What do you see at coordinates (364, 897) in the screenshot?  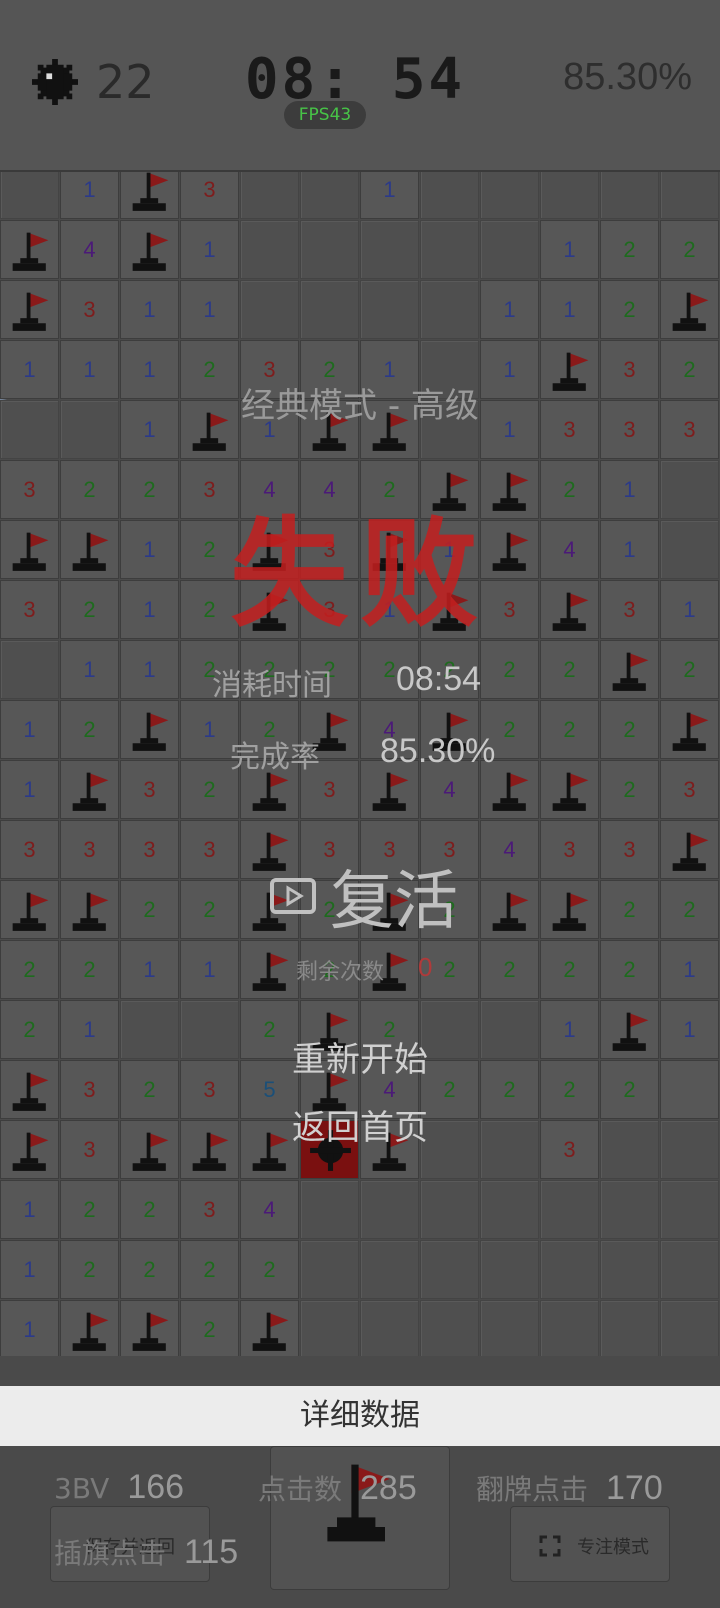 I see `revive-button: 复活` at bounding box center [364, 897].